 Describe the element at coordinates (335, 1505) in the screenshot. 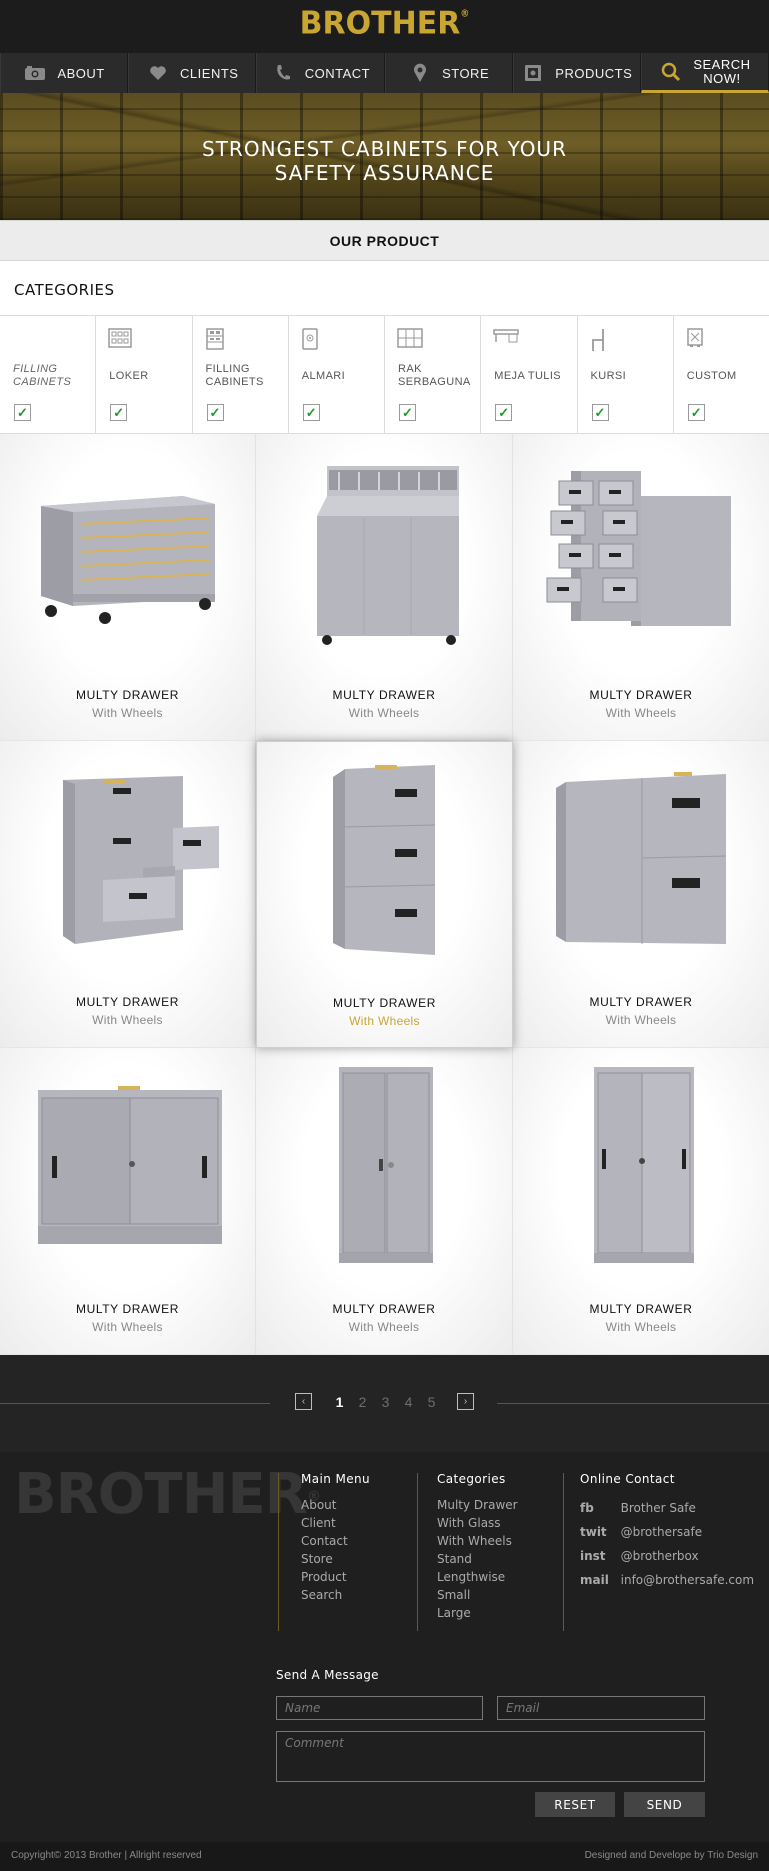

I see `footer-link-about: About` at that location.